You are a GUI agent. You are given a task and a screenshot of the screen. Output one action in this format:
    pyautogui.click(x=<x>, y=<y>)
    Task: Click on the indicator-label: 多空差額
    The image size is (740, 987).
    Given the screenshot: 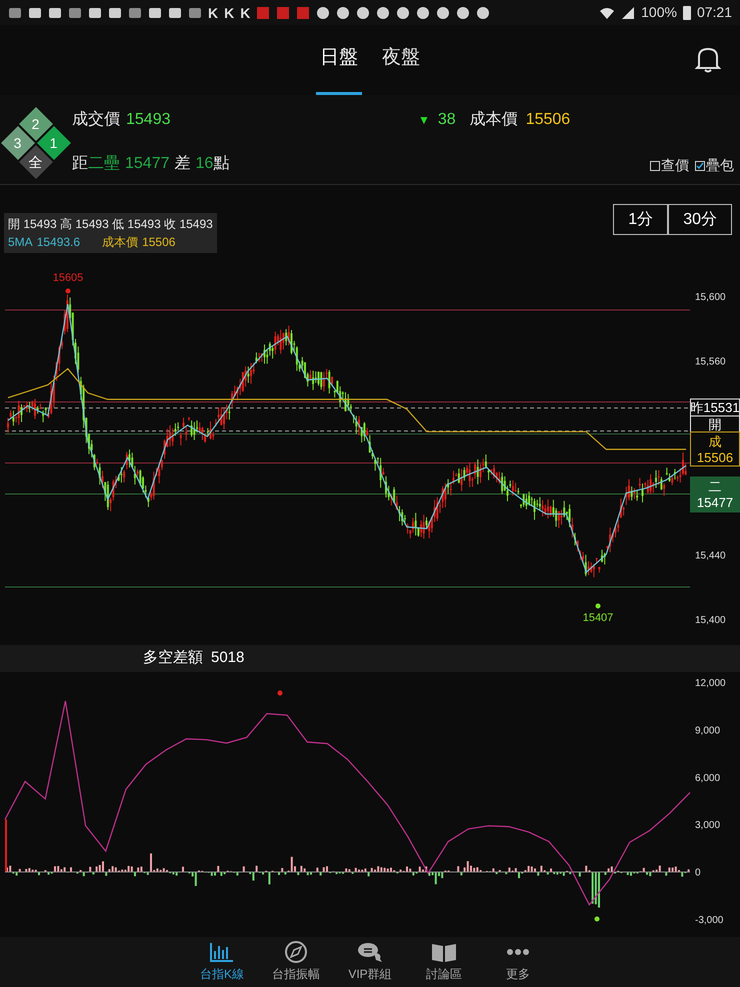 What is the action you would take?
    pyautogui.click(x=173, y=658)
    